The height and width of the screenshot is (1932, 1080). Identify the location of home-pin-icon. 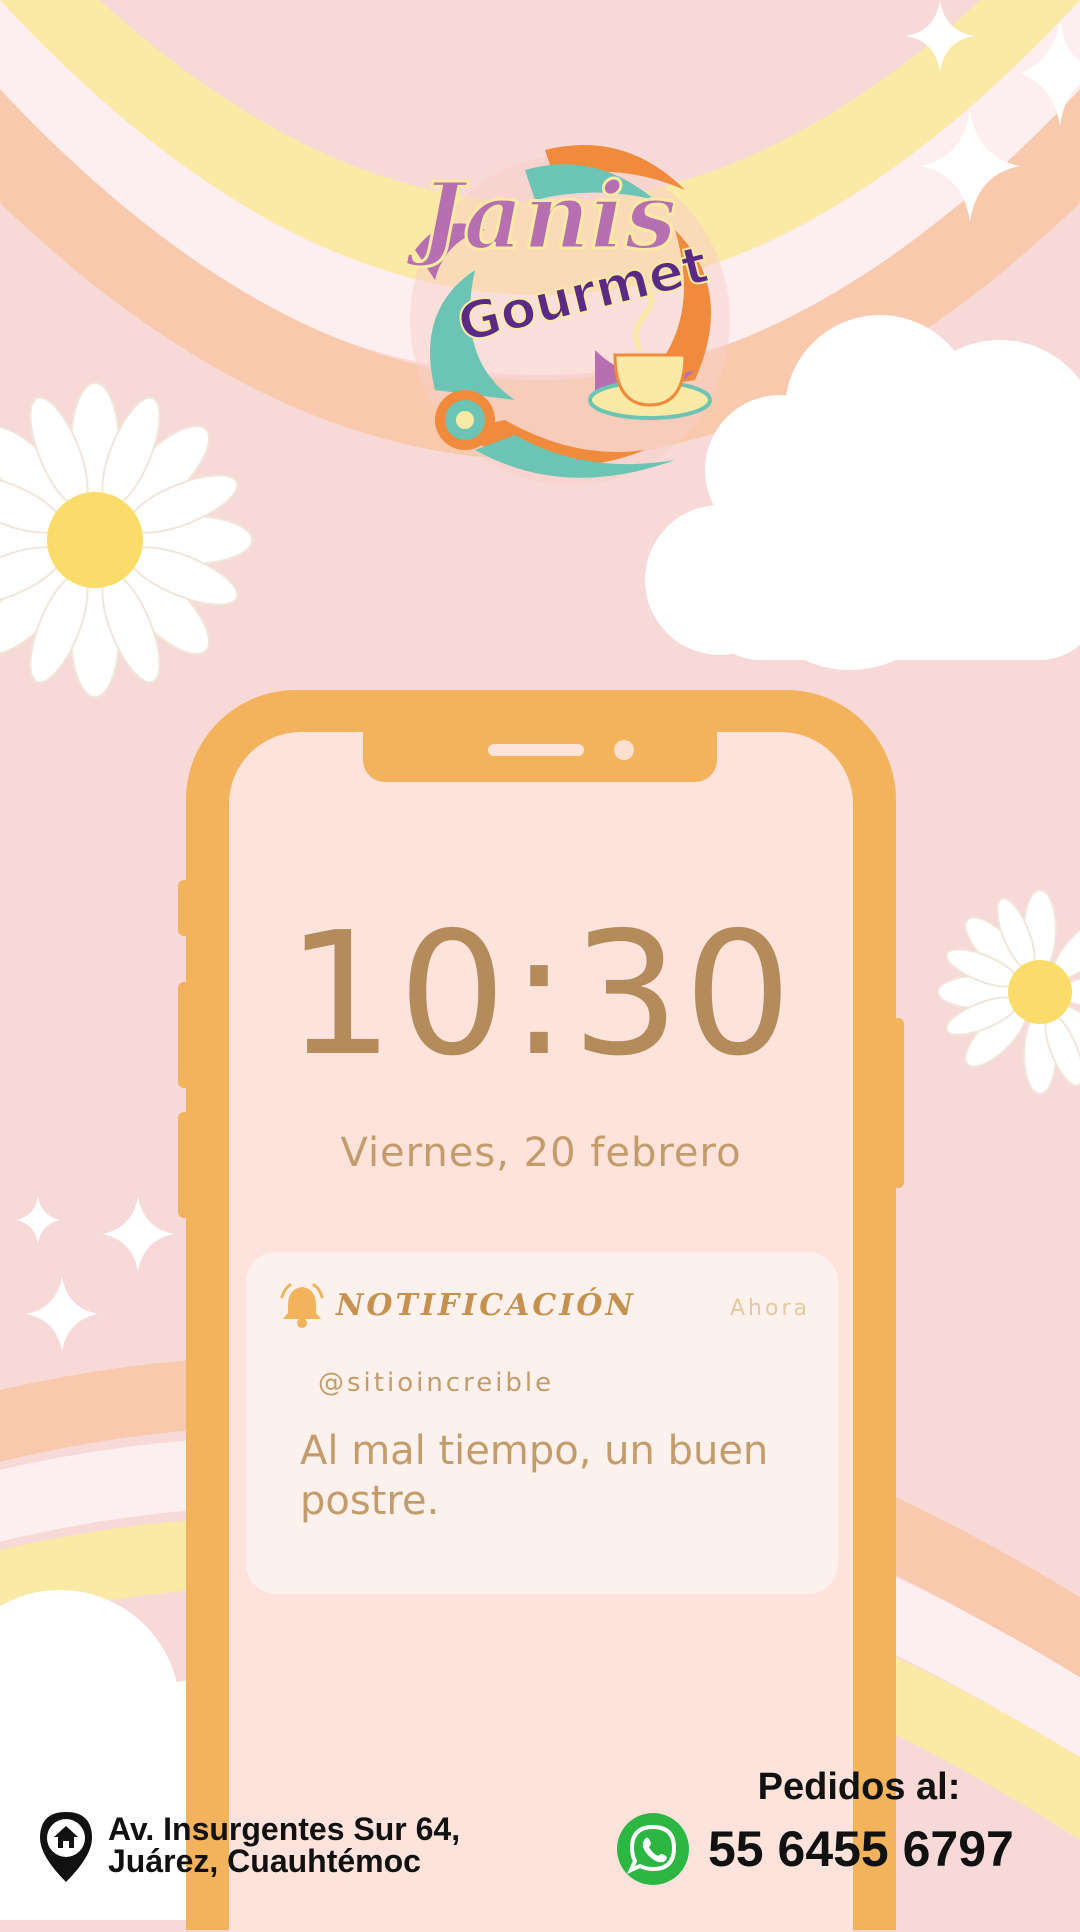
(66, 1847).